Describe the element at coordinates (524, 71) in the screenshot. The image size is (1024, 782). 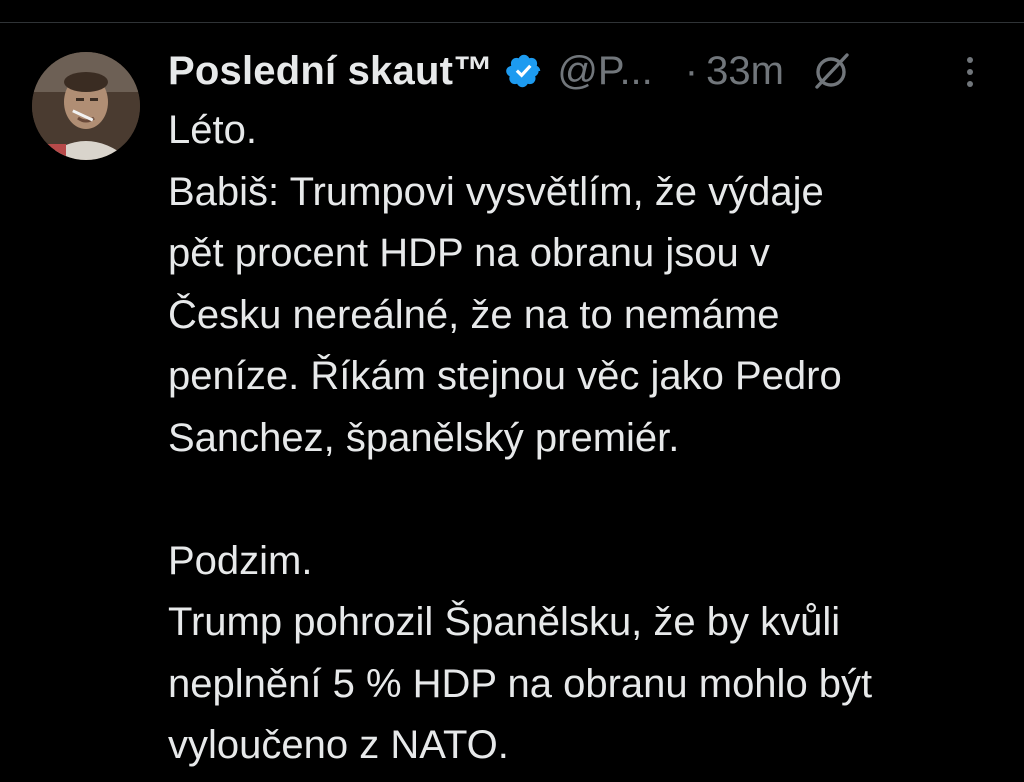
I see `verified-badge-icon` at that location.